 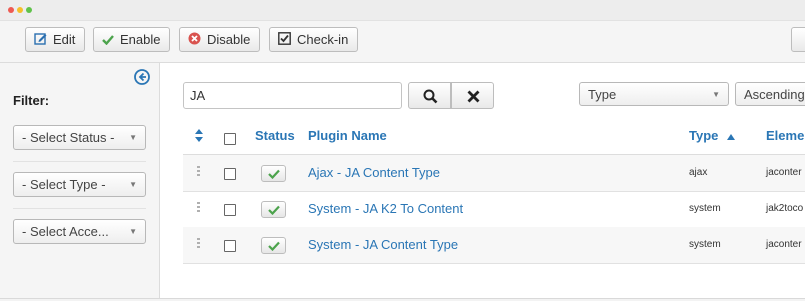 I want to click on sort-field-dropdown: Type ▼, so click(x=654, y=94).